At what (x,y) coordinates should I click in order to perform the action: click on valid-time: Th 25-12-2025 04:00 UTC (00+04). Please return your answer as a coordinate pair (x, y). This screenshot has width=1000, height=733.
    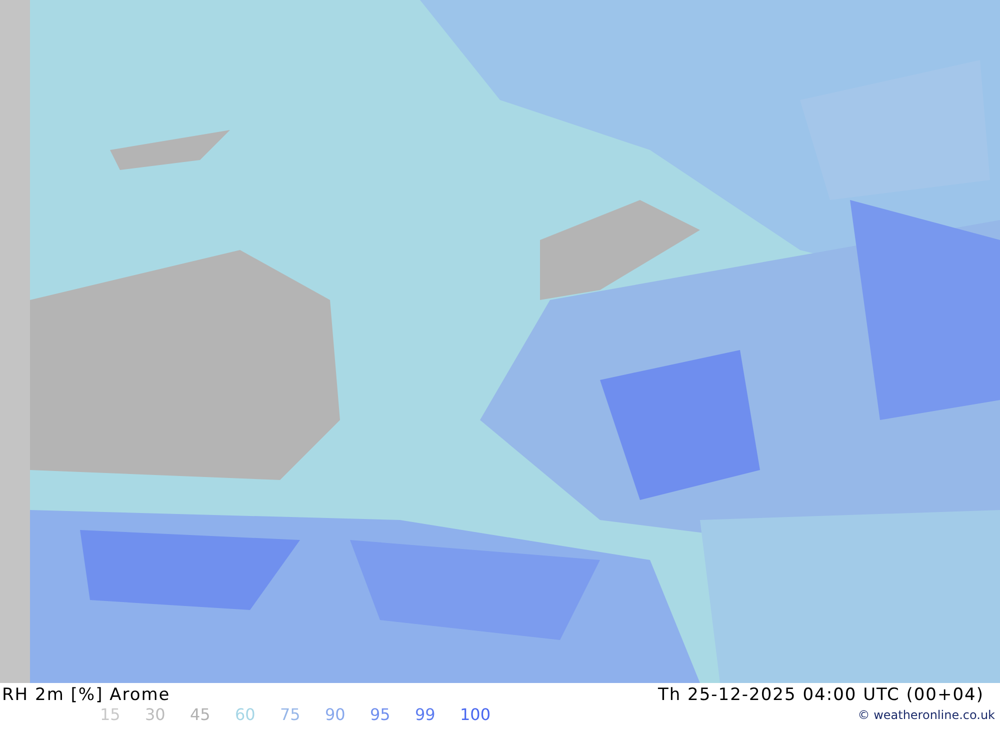
    Looking at the image, I should click on (821, 695).